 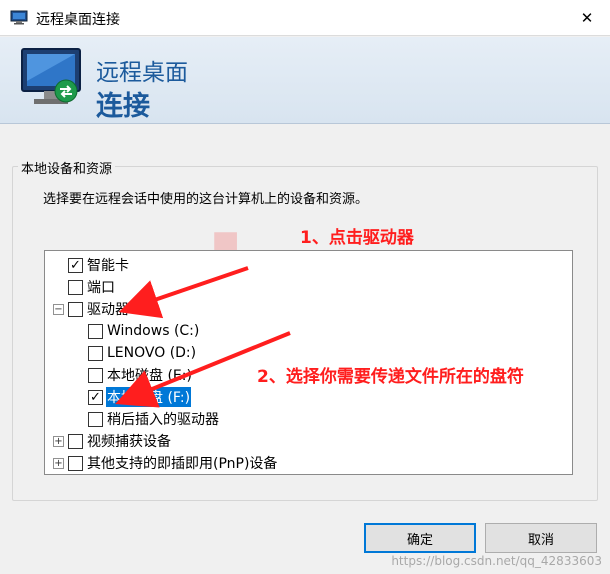 I want to click on tree-item-pnp: 其他支持的即插即用(PnP)设备, so click(x=173, y=463).